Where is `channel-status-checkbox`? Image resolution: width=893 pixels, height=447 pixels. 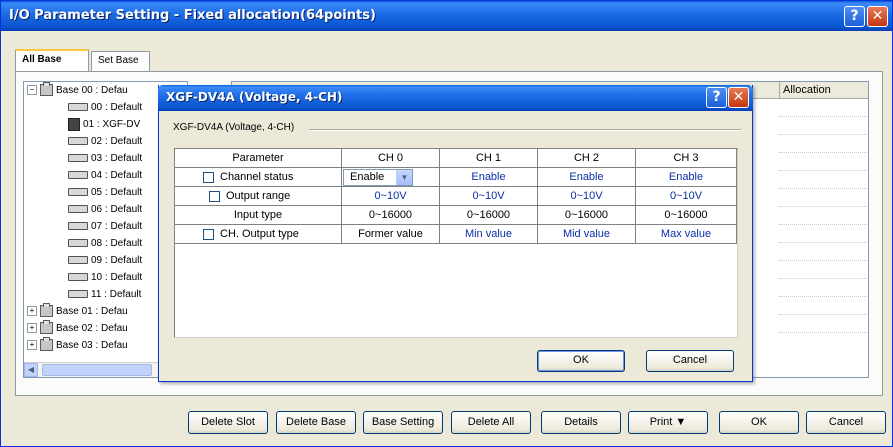
channel-status-checkbox is located at coordinates (208, 177).